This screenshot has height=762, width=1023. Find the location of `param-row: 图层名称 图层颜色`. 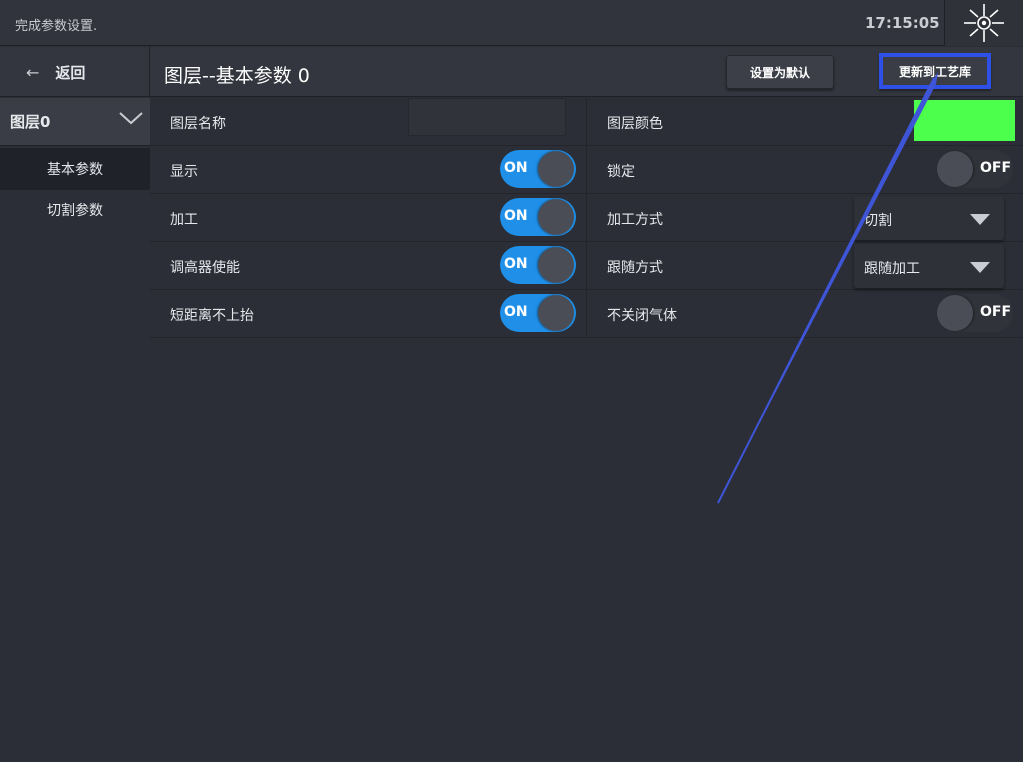

param-row: 图层名称 图层颜色 is located at coordinates (586, 122).